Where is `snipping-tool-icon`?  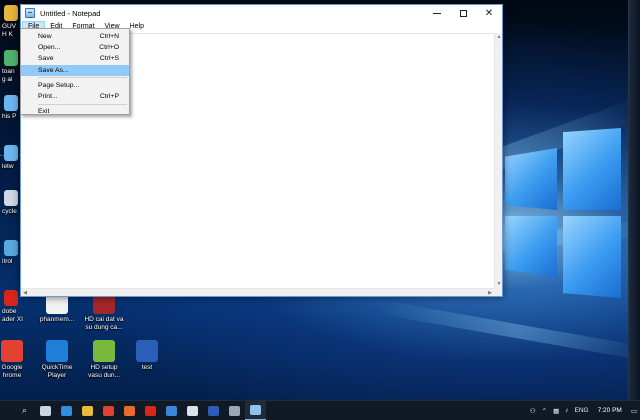
snipping-tool-icon is located at coordinates (234, 410).